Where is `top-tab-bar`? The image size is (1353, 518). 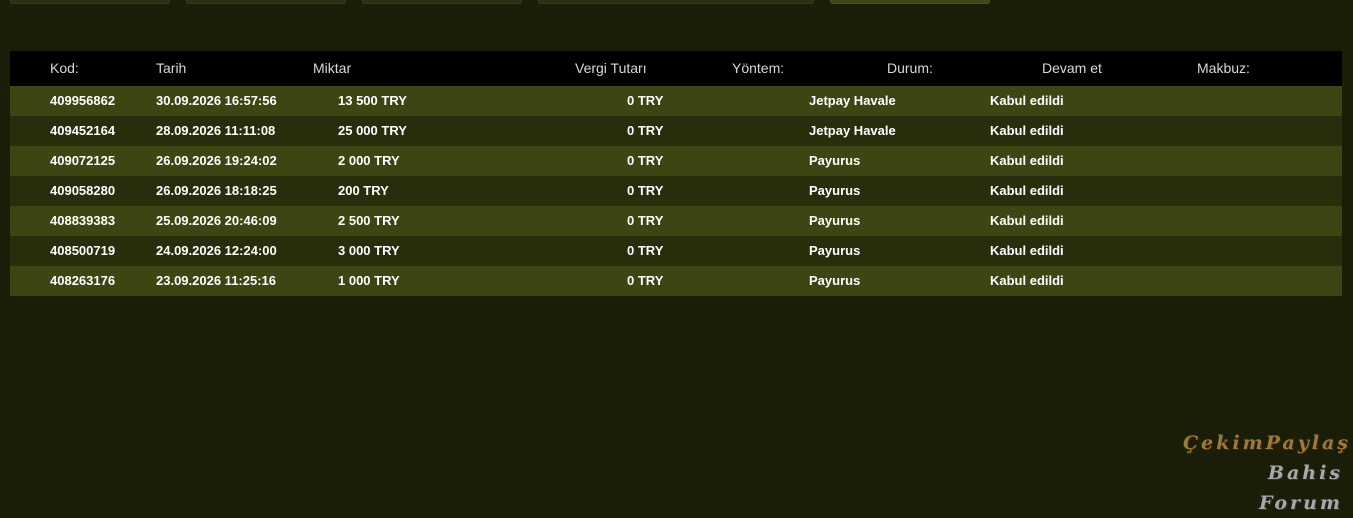
top-tab-bar is located at coordinates (676, 2).